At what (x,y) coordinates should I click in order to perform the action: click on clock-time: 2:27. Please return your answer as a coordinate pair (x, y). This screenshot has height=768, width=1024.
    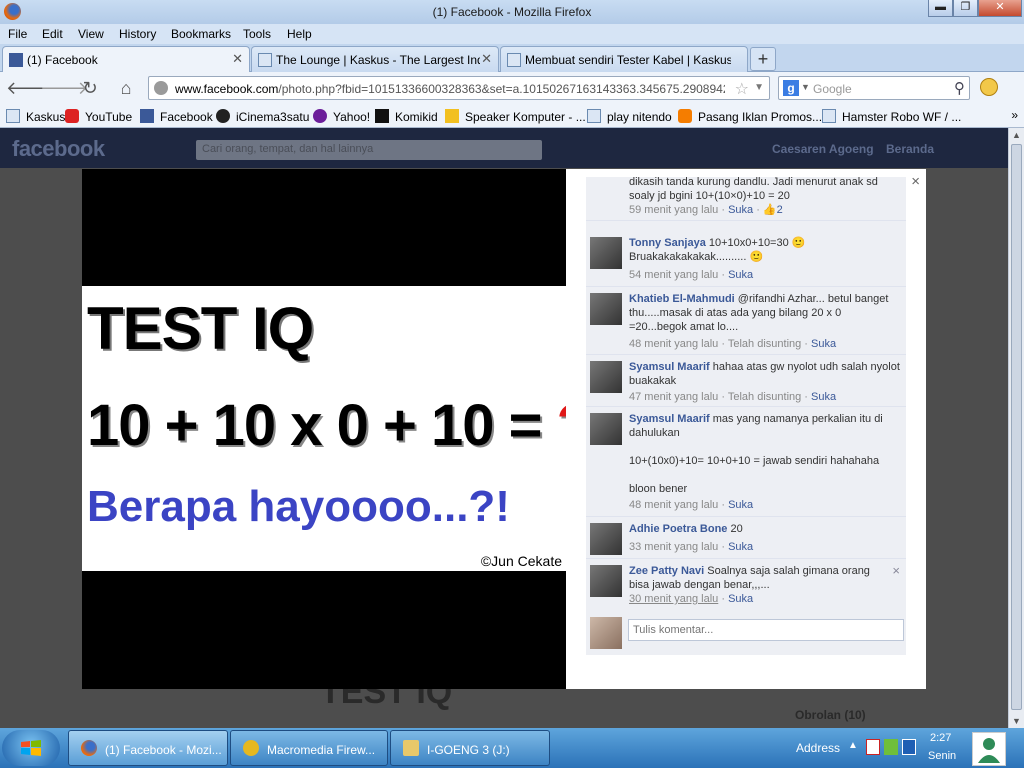
    Looking at the image, I should click on (940, 738).